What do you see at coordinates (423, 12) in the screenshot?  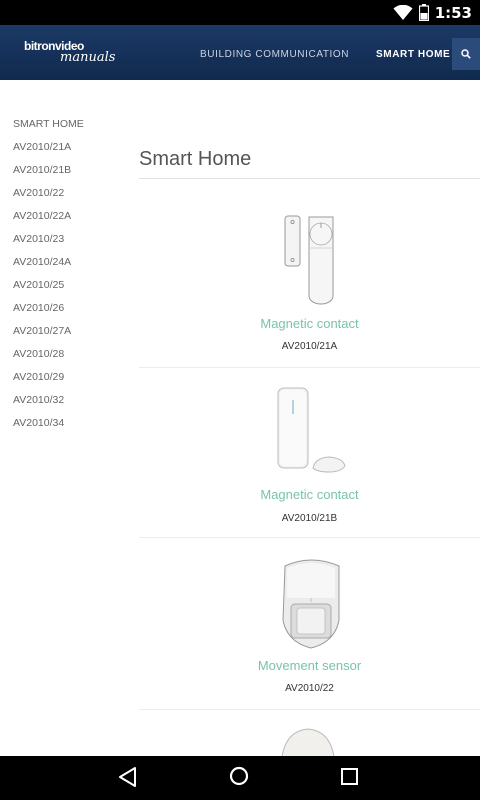 I see `battery-icon` at bounding box center [423, 12].